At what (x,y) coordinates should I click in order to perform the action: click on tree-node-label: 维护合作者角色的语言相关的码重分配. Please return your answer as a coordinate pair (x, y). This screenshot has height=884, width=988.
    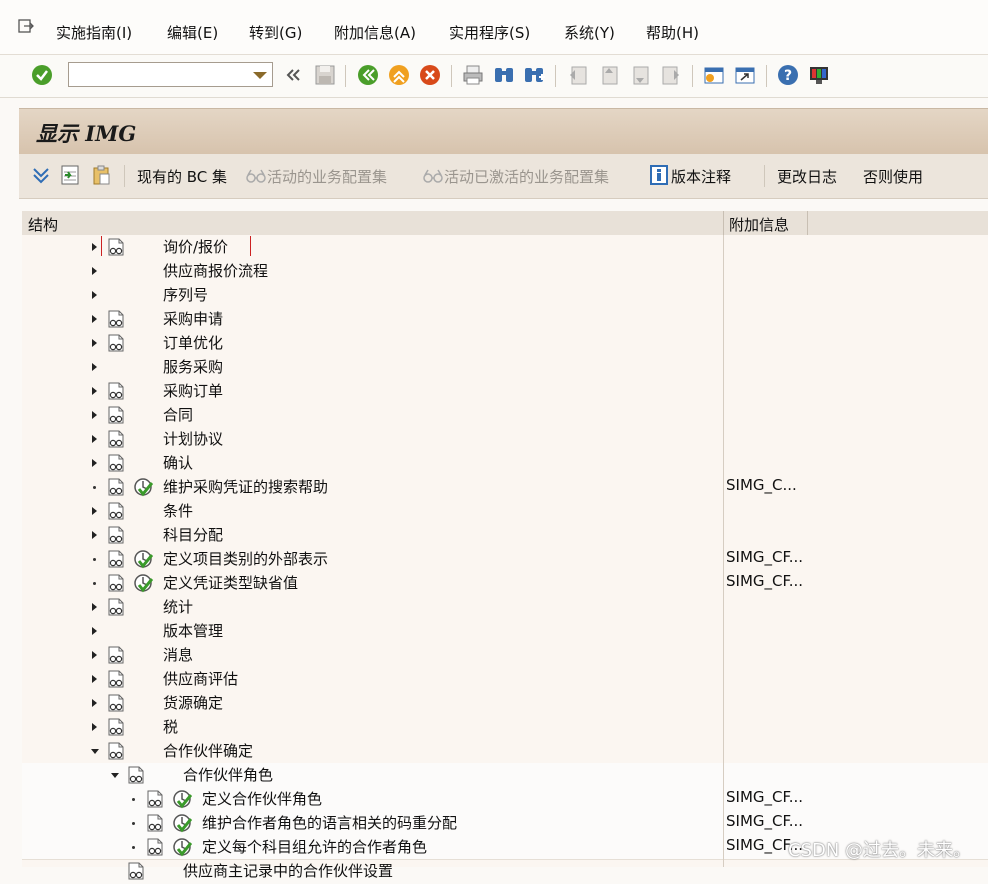
    Looking at the image, I should click on (329, 822).